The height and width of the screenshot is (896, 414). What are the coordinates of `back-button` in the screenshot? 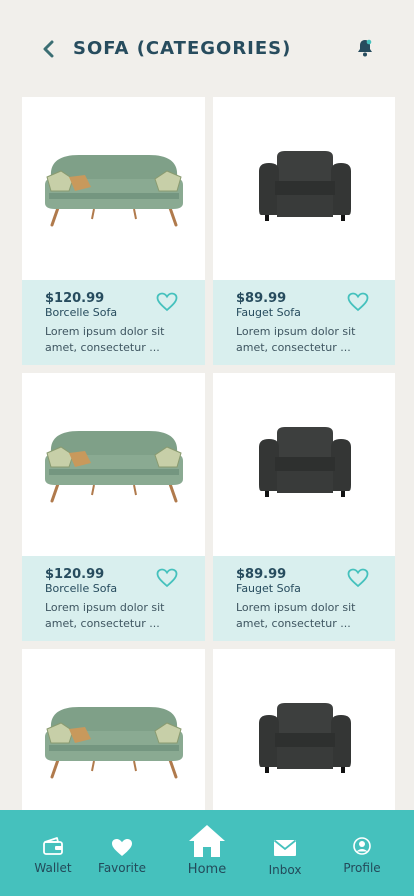 It's located at (49, 49).